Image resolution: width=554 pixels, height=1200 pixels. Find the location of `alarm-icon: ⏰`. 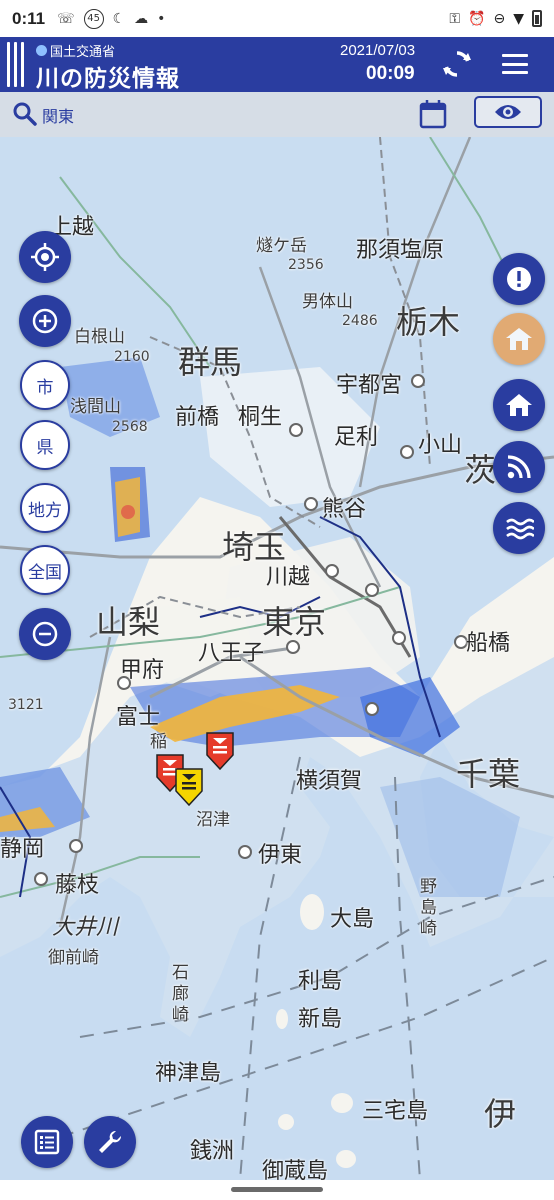

alarm-icon: ⏰ is located at coordinates (477, 18).